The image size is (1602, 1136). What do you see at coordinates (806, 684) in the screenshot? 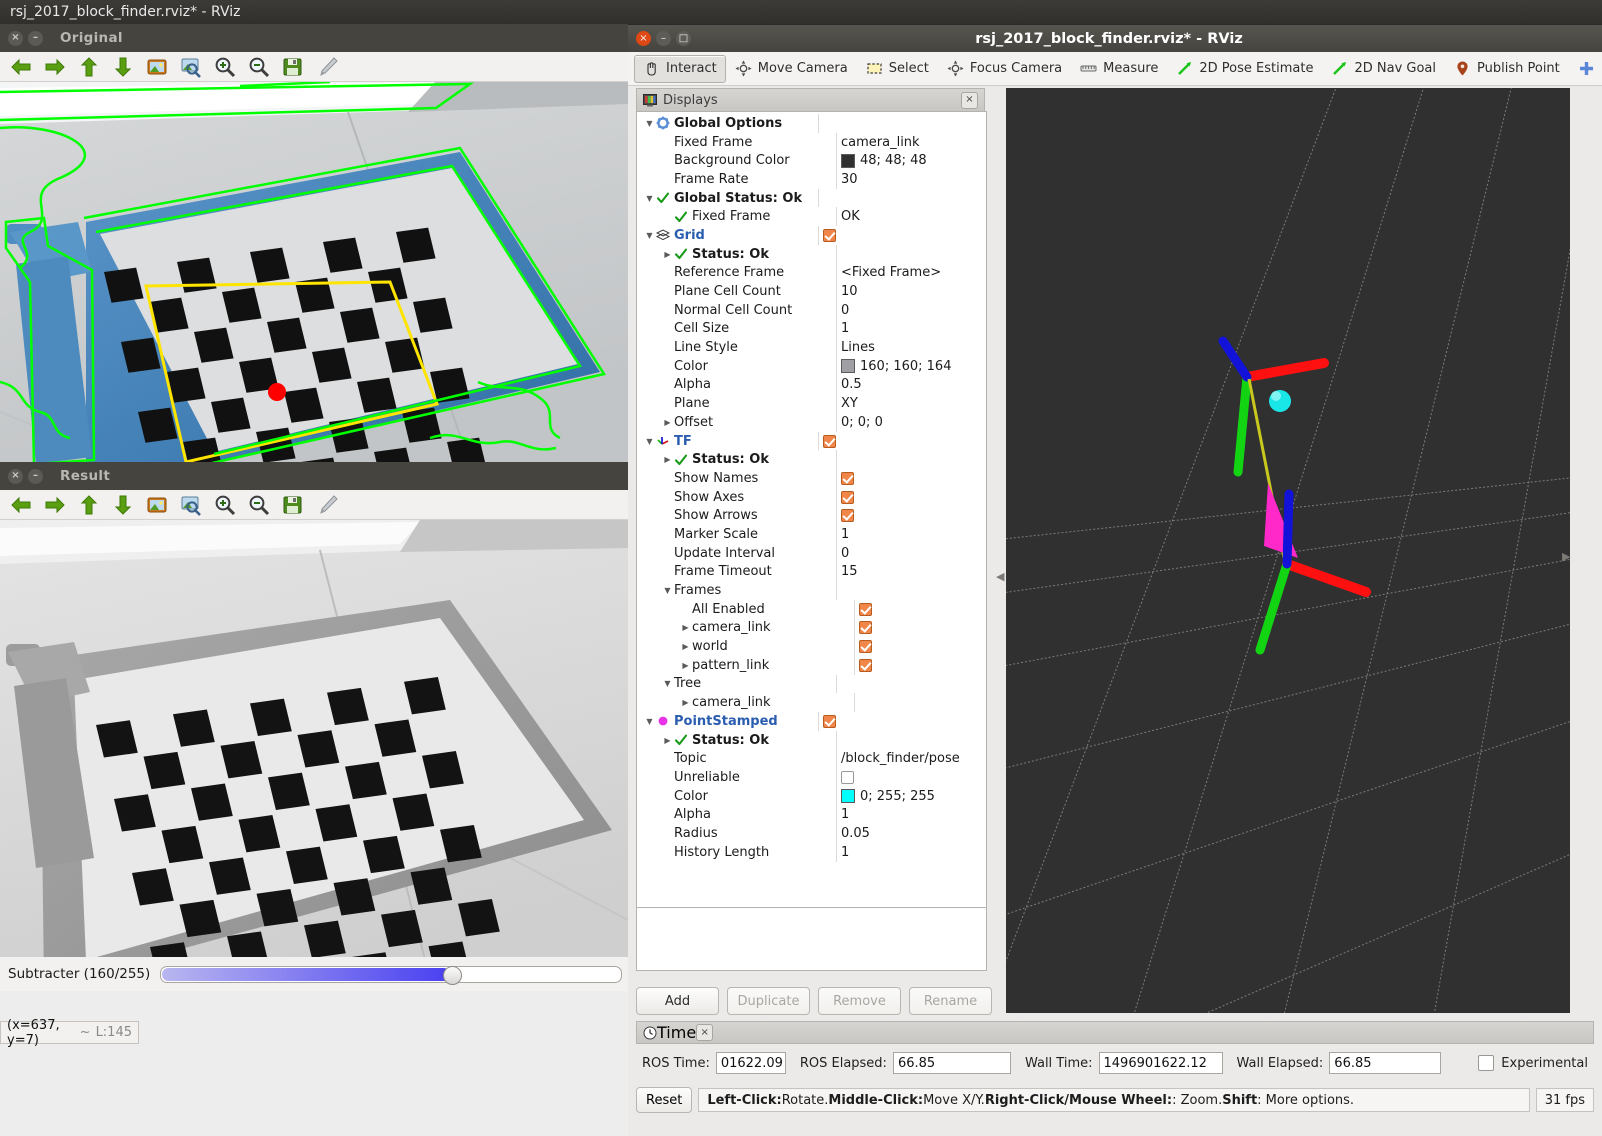
I see `tree-row-tree: ▼ Tree` at bounding box center [806, 684].